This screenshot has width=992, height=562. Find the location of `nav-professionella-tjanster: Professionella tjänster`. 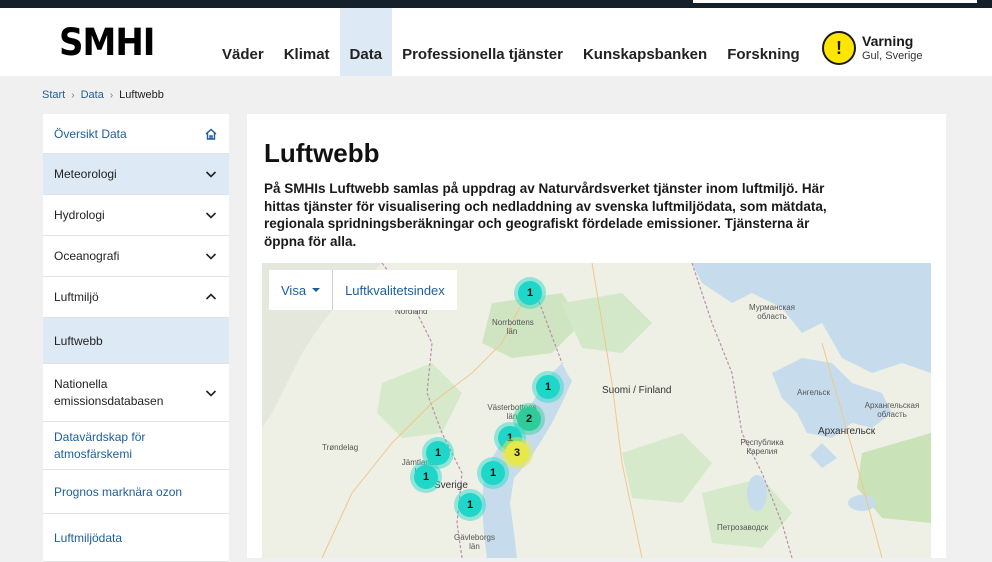

nav-professionella-tjanster: Professionella tjänster is located at coordinates (482, 42).